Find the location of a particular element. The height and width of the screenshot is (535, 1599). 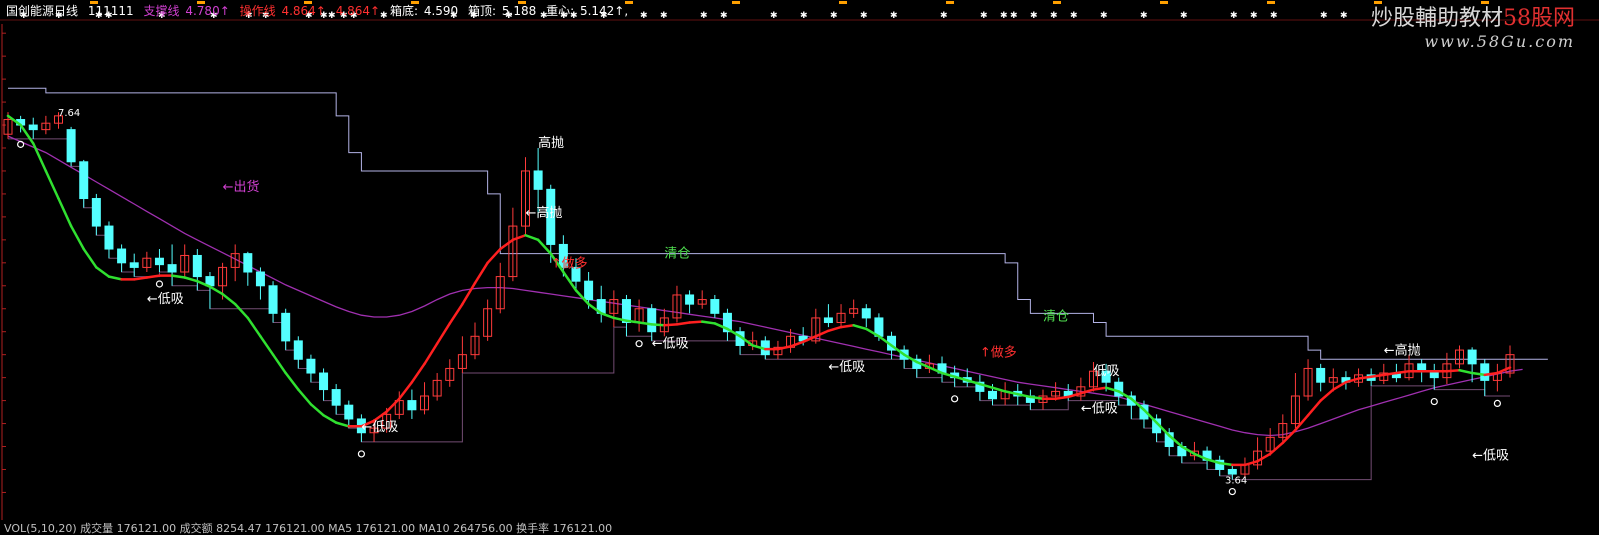

signal-label: 清仓 is located at coordinates (1056, 317).